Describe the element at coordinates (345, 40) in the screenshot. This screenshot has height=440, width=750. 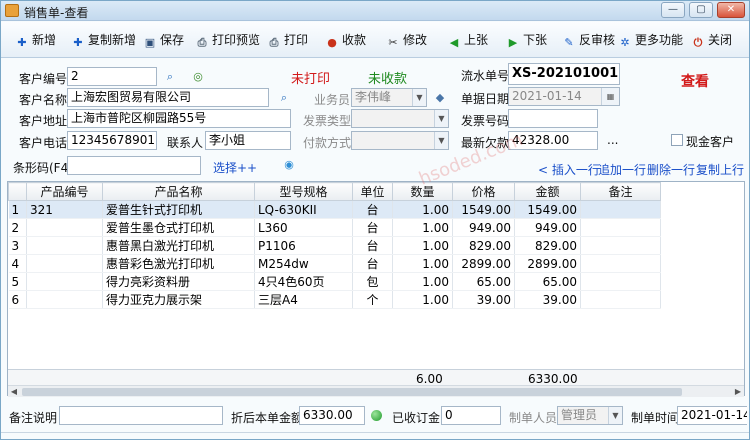
I see `collect-button: ● 收款` at that location.